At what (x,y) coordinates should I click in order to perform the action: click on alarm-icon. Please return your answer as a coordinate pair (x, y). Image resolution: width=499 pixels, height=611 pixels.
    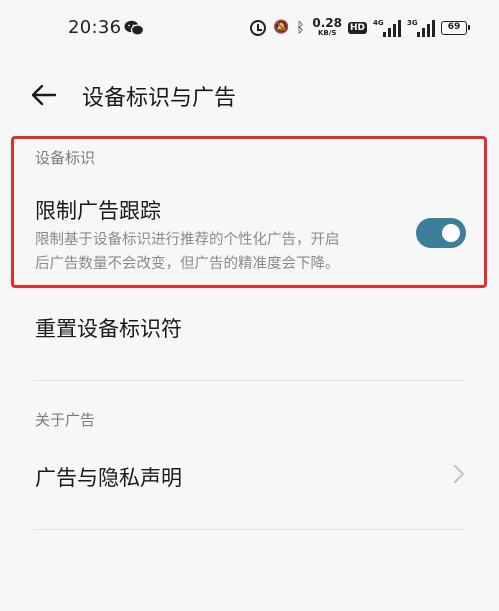
    Looking at the image, I should click on (258, 28).